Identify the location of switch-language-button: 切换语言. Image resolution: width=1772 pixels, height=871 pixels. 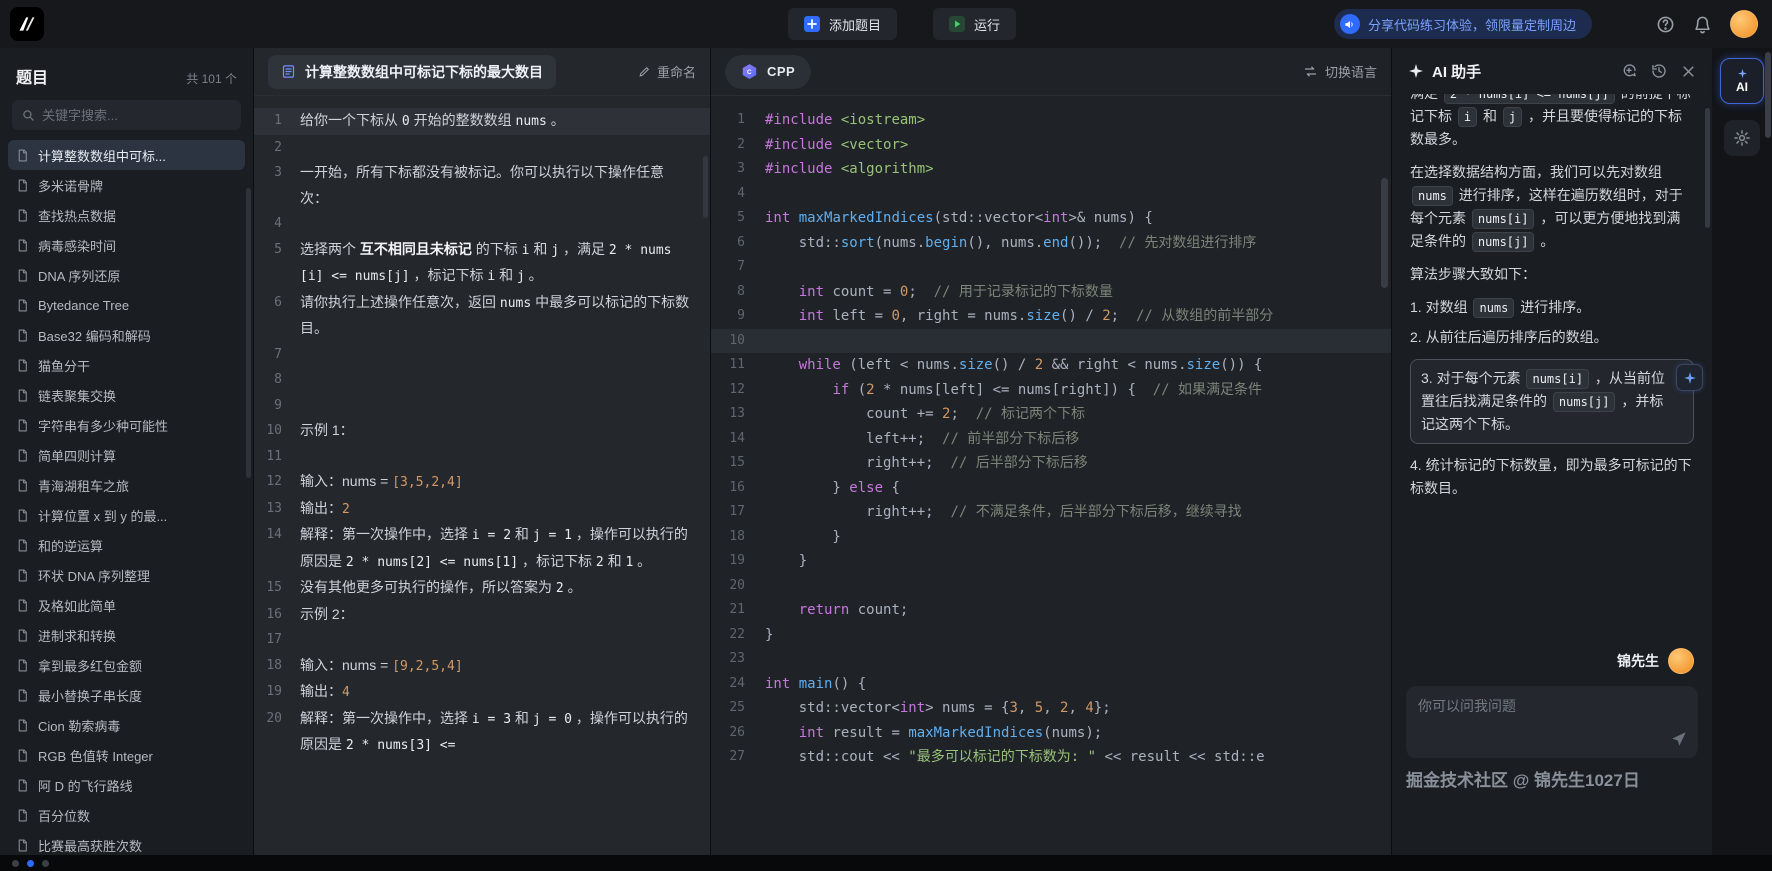
(1340, 71).